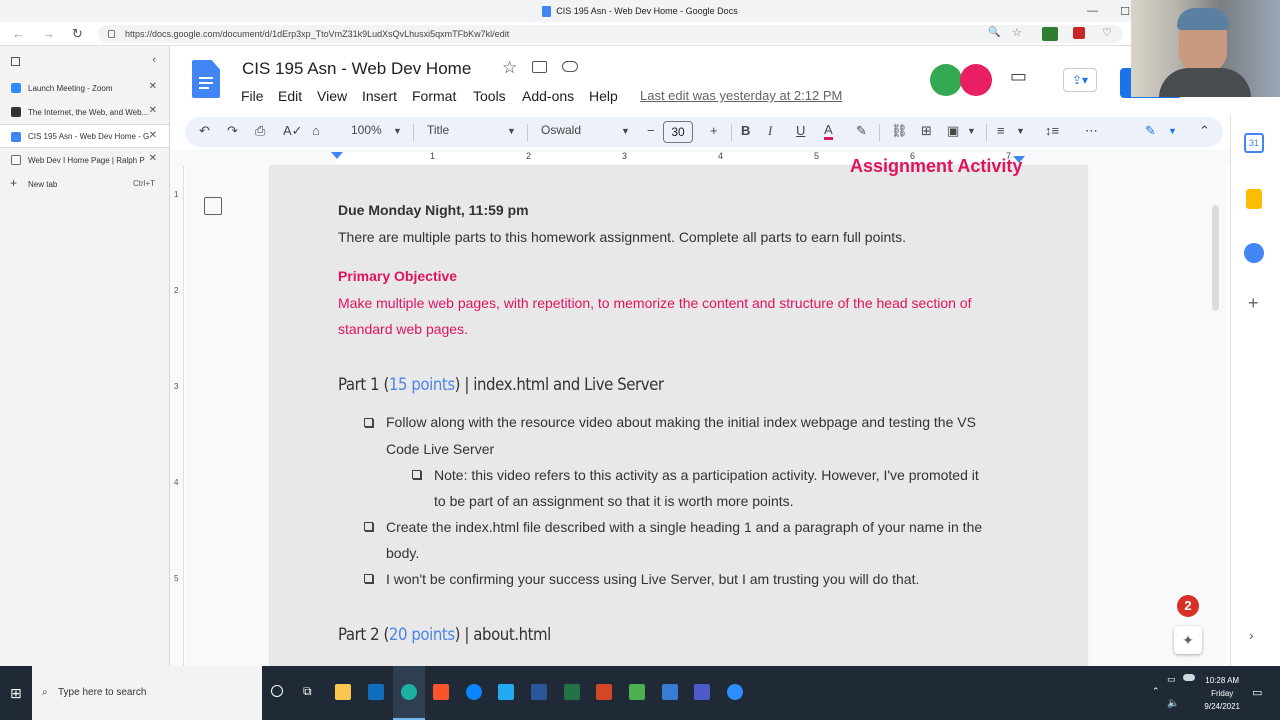 Image resolution: width=1280 pixels, height=720 pixels. What do you see at coordinates (539, 692) in the screenshot?
I see `word-icon` at bounding box center [539, 692].